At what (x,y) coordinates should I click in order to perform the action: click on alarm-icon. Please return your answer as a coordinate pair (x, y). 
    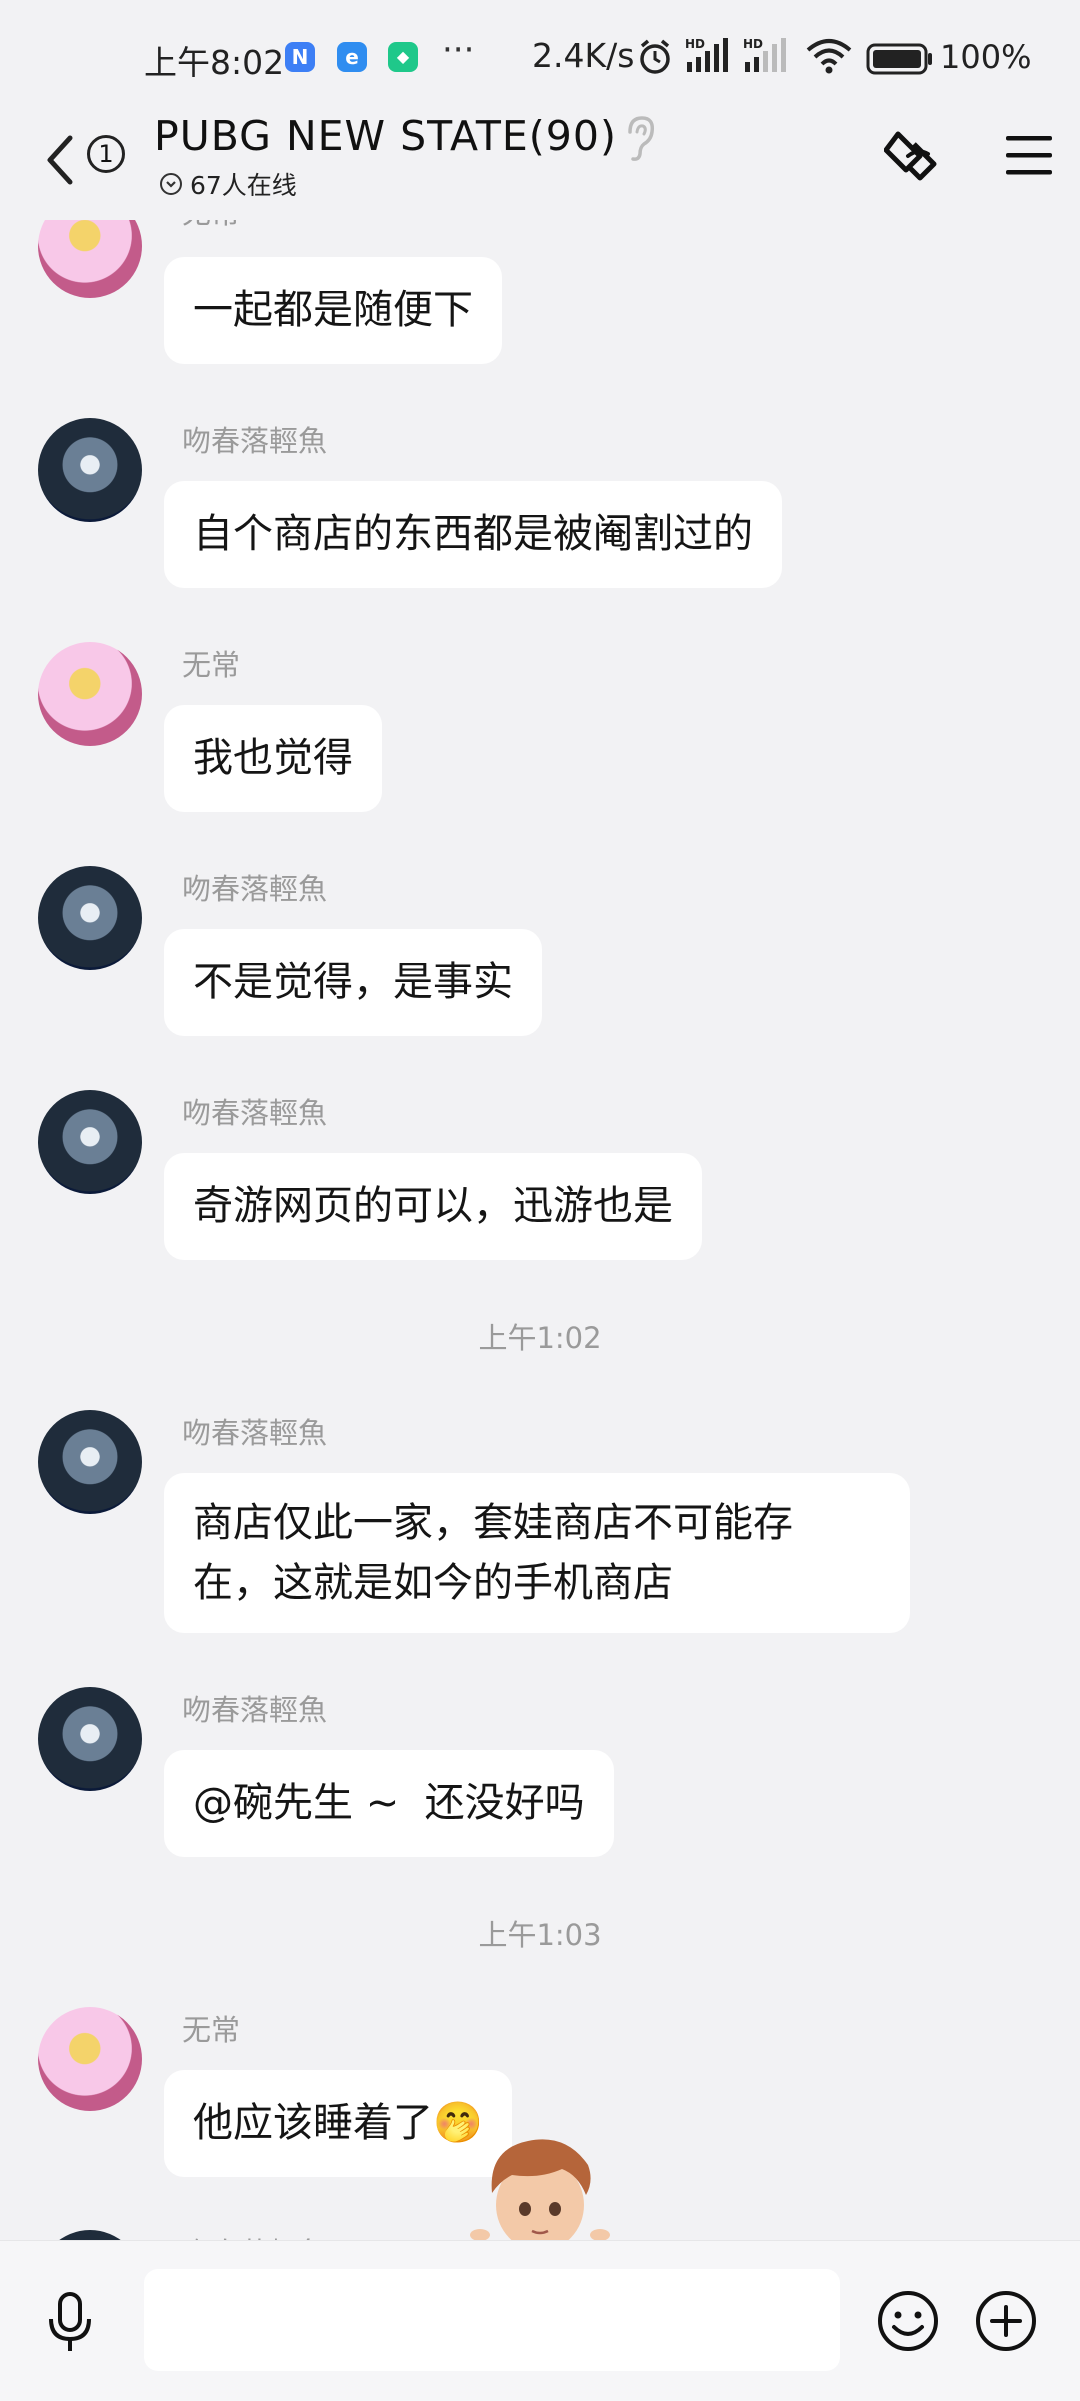
    Looking at the image, I should click on (655, 56).